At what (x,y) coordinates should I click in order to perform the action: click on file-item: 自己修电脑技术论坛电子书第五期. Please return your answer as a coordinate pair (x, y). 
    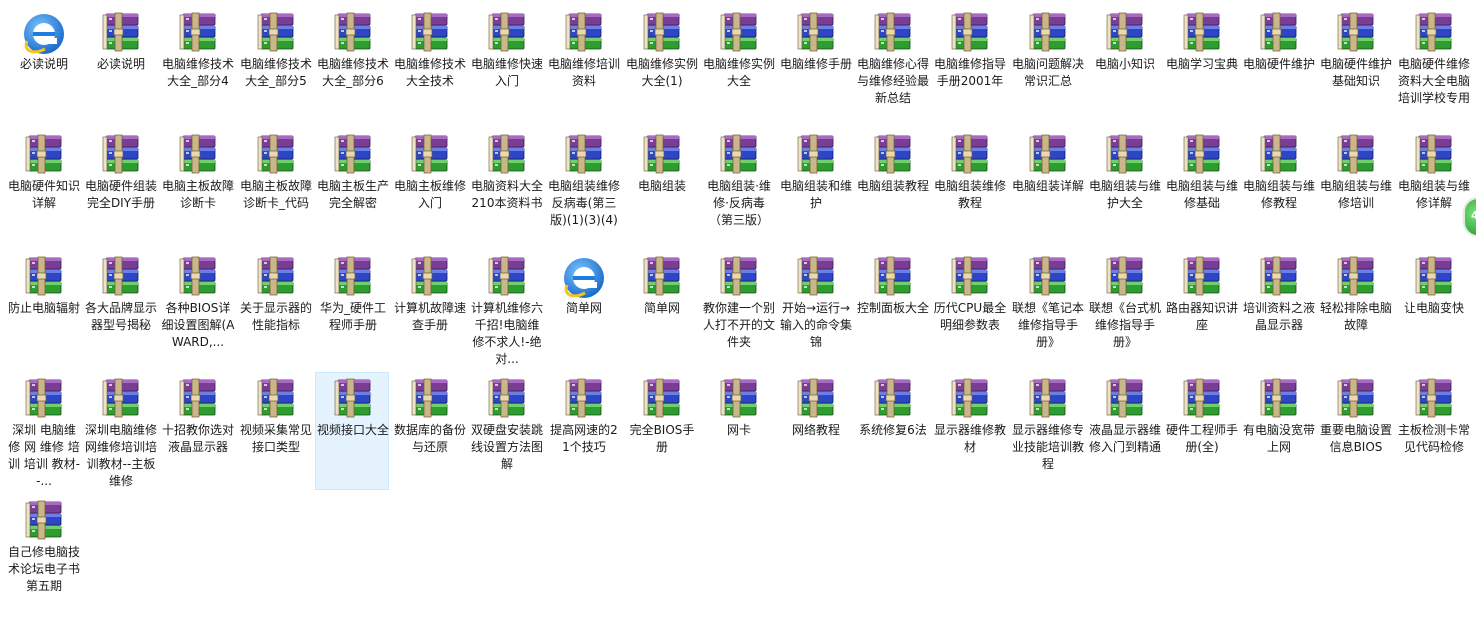
    Looking at the image, I should click on (43, 553).